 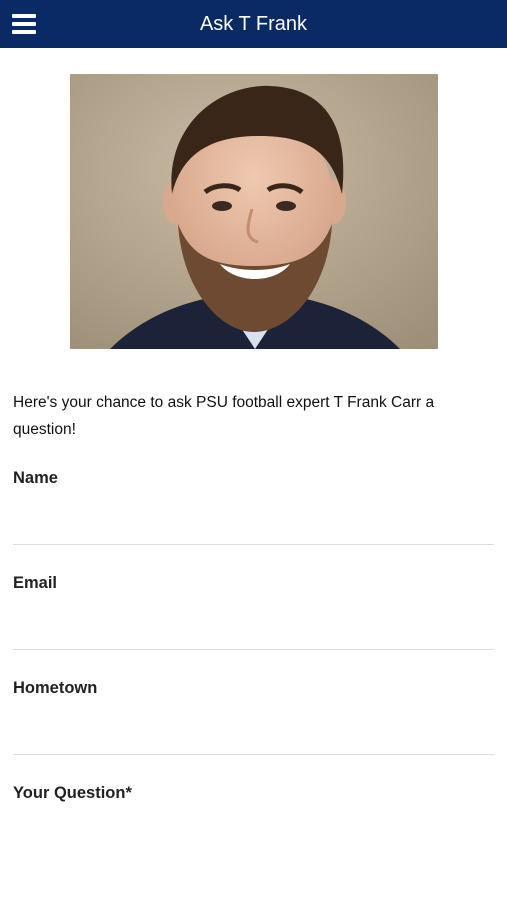 I want to click on top-app-bar: Ask T Frank, so click(x=253, y=24).